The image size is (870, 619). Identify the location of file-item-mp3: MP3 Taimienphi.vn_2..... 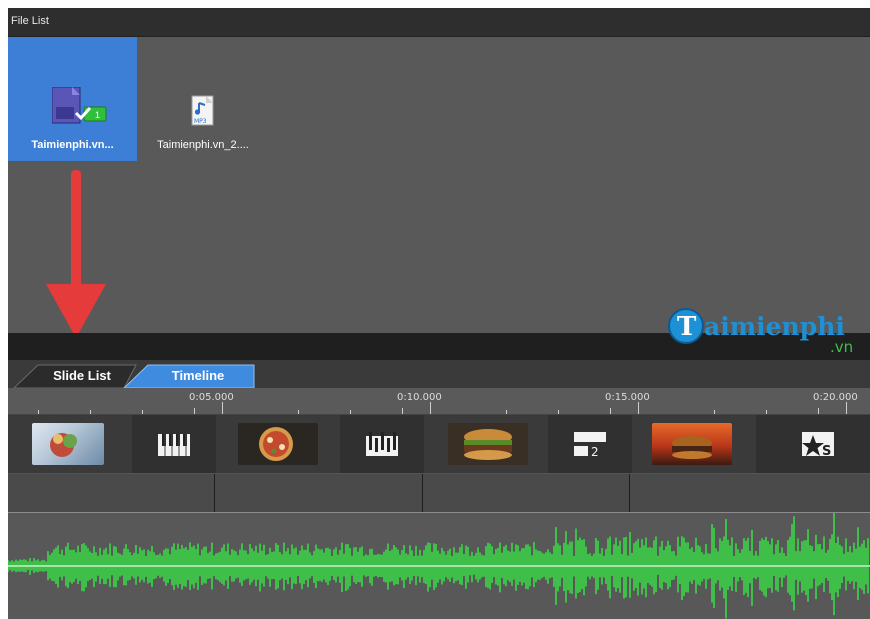
(203, 99).